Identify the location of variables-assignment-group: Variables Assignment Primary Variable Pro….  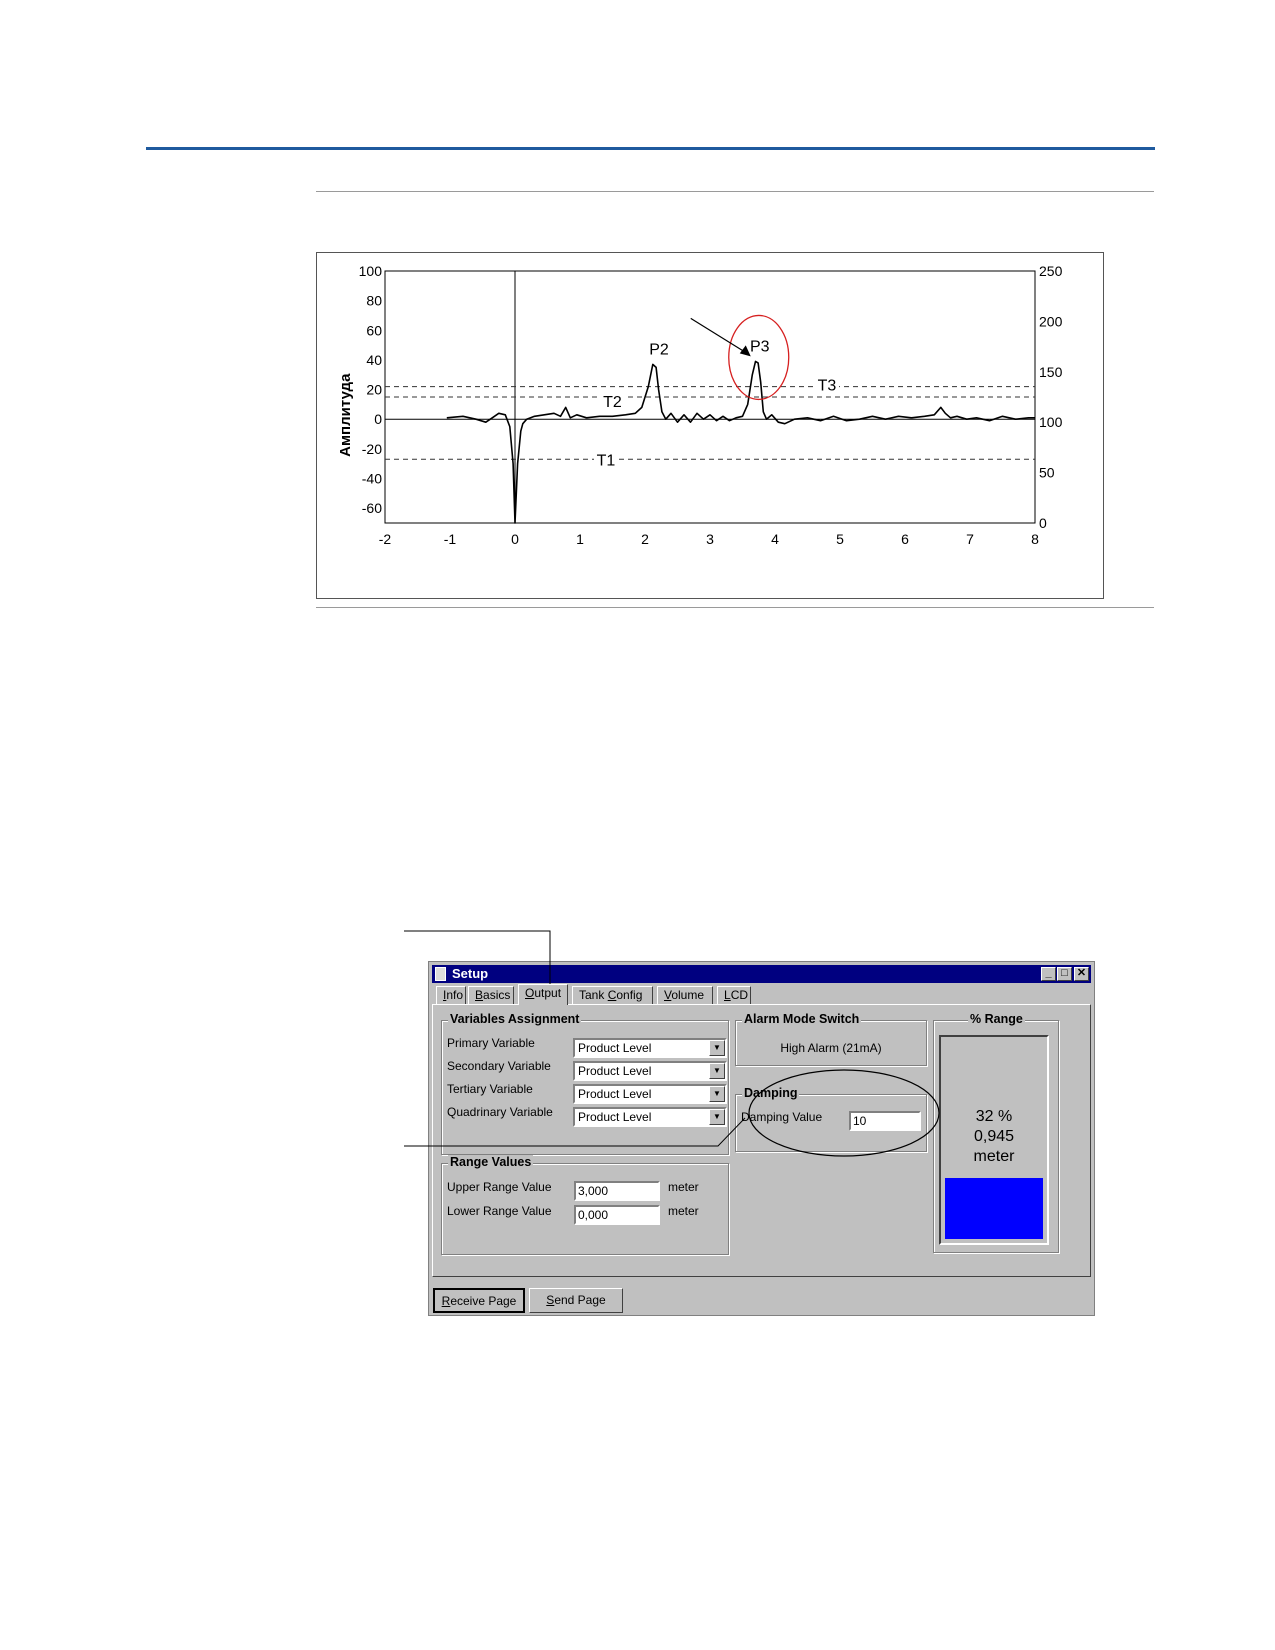
(585, 1083).